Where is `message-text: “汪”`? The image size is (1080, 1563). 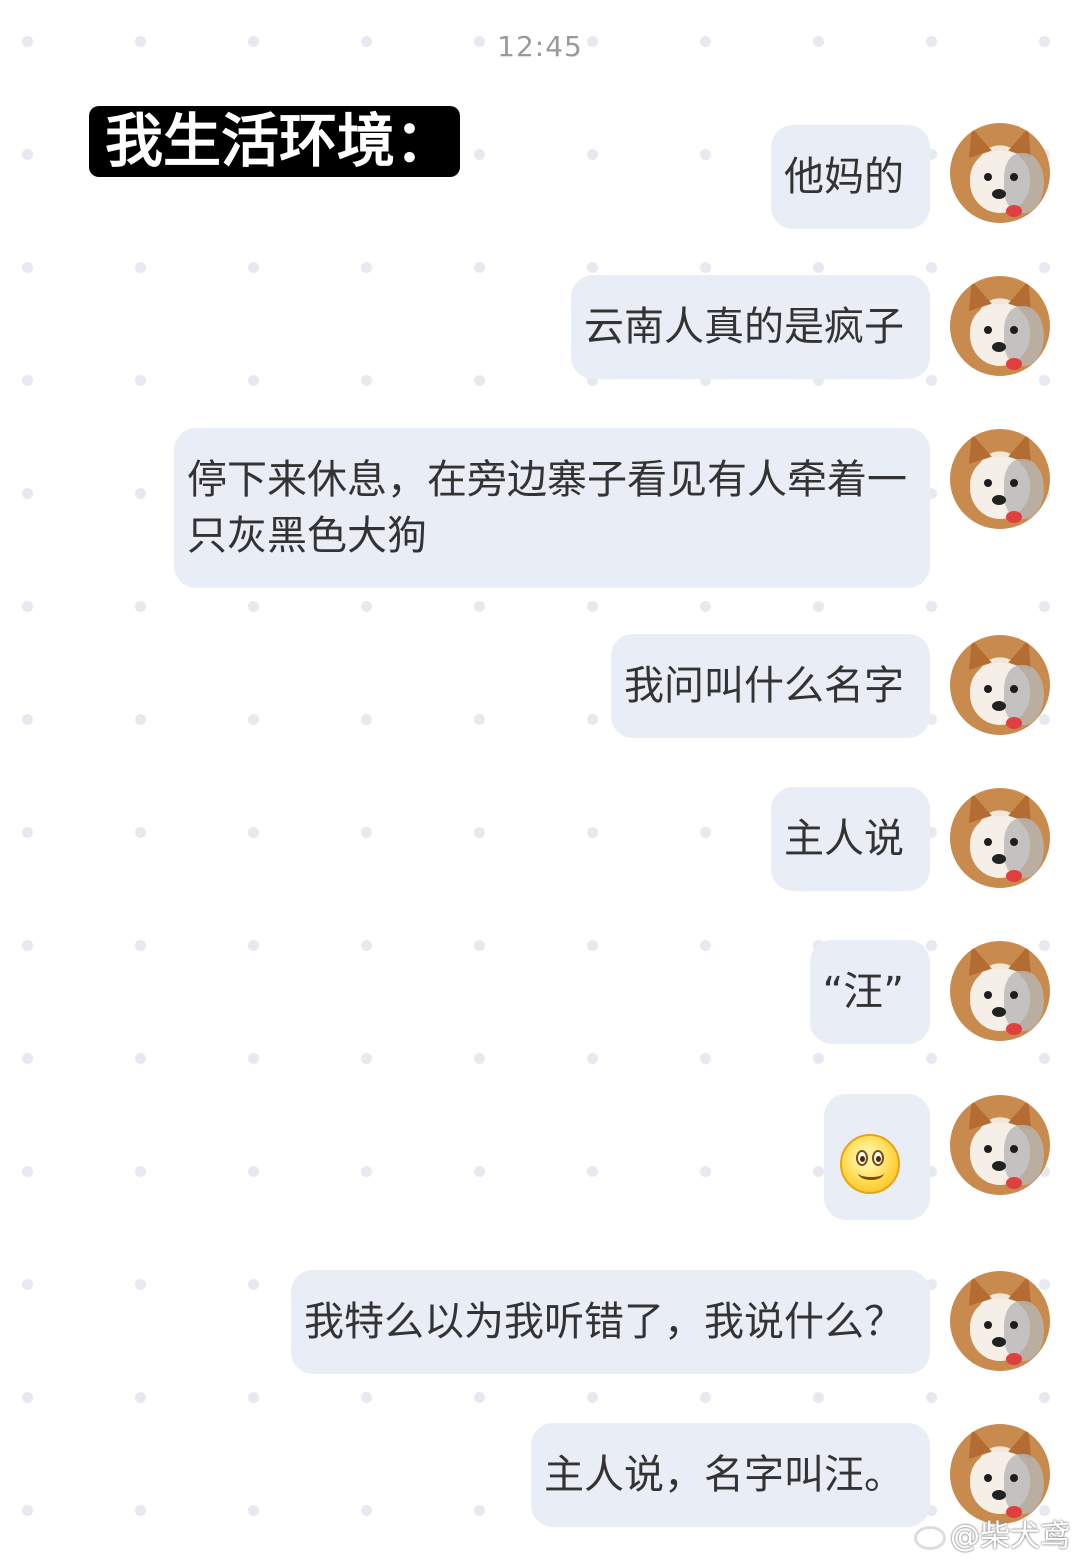
message-text: “汪” is located at coordinates (863, 992).